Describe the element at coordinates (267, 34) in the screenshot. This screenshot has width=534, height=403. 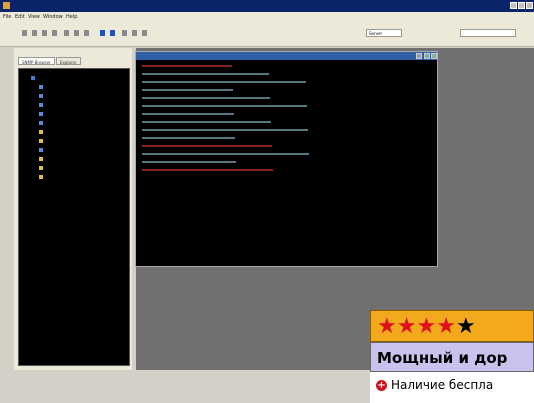
I see `toolbar: Server` at that location.